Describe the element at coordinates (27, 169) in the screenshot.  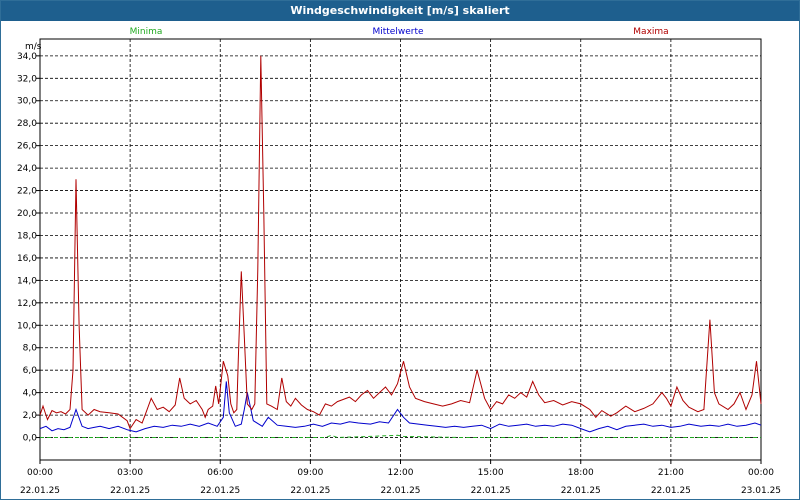
I see `y-tick-label: 24,0` at that location.